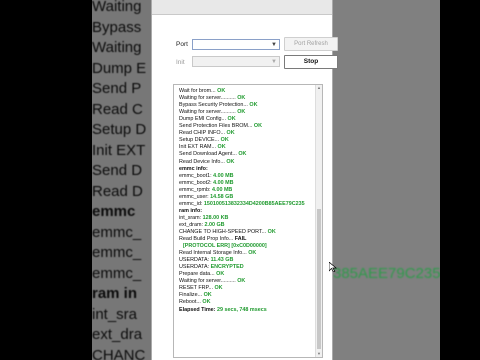  What do you see at coordinates (195, 189) in the screenshot?
I see `log-key: emmc_rpmb:` at bounding box center [195, 189].